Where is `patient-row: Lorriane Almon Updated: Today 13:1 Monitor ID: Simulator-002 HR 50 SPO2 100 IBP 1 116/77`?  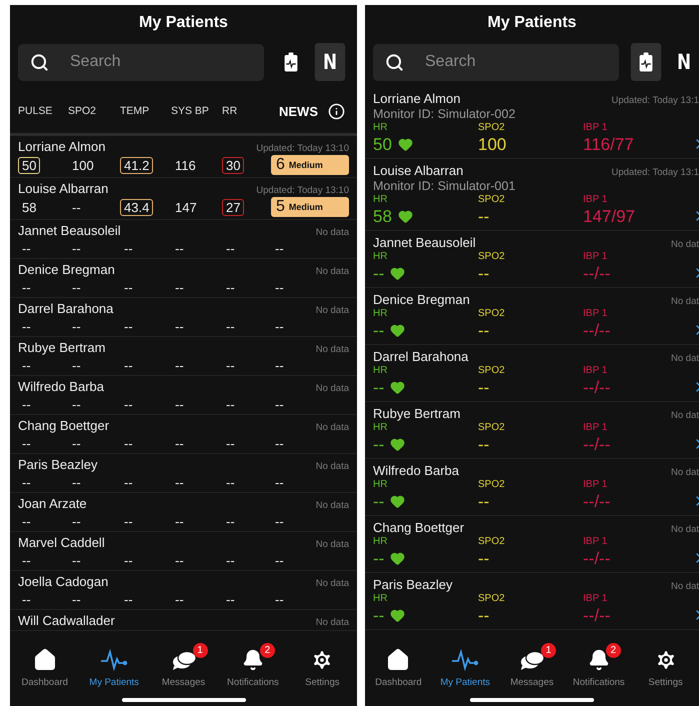 patient-row: Lorriane Almon Updated: Today 13:1 Monitor ID: Simulator-002 HR 50 SPO2 100 IBP 1 116/77 is located at coordinates (532, 123).